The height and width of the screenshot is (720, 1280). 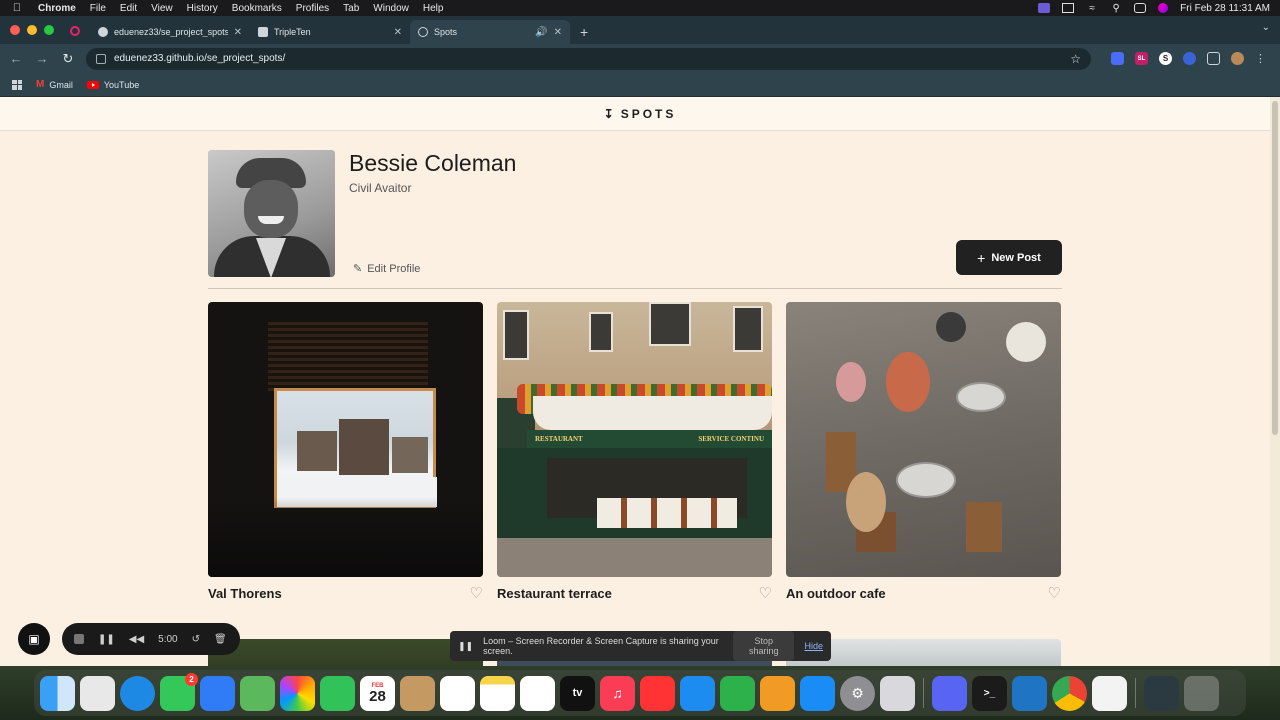 What do you see at coordinates (640, 114) in the screenshot?
I see `spots-logo: ↧ SPOTS` at bounding box center [640, 114].